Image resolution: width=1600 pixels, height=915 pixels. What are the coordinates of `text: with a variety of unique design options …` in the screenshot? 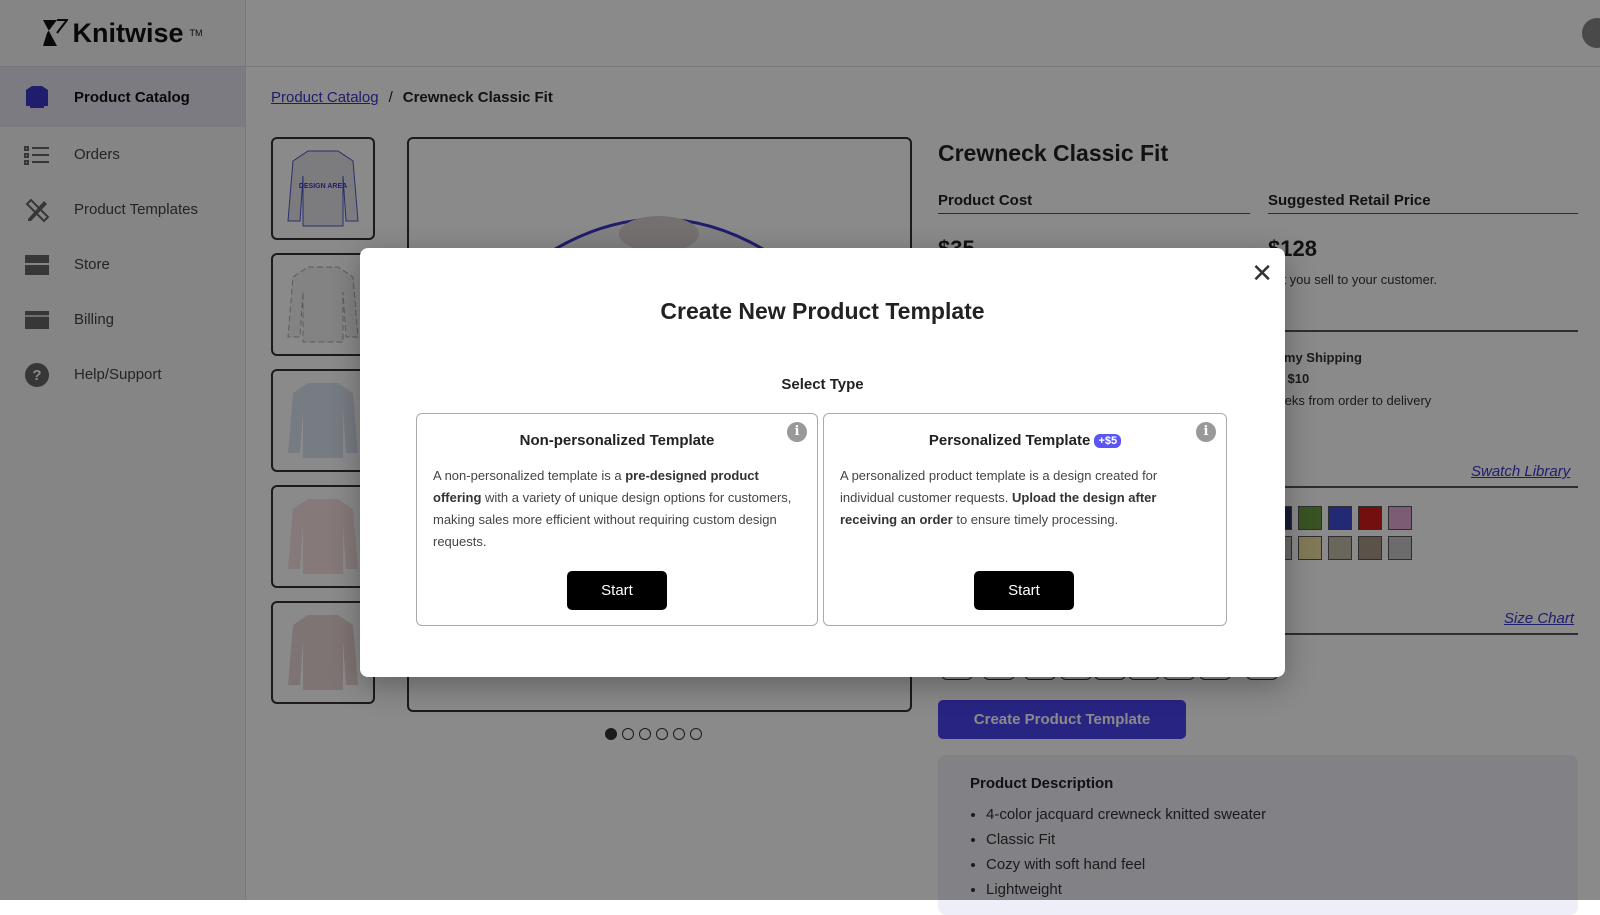 It's located at (612, 519).